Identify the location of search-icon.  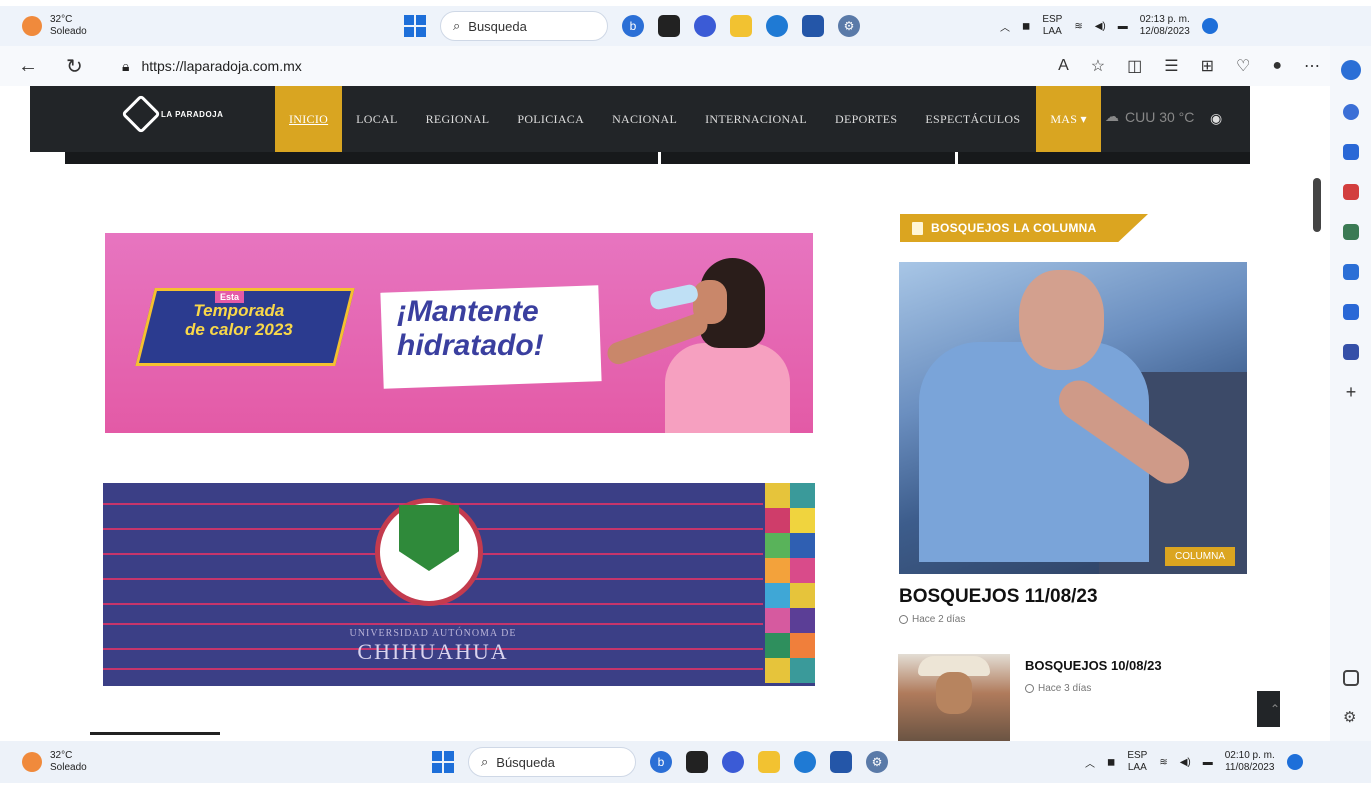
(1351, 112).